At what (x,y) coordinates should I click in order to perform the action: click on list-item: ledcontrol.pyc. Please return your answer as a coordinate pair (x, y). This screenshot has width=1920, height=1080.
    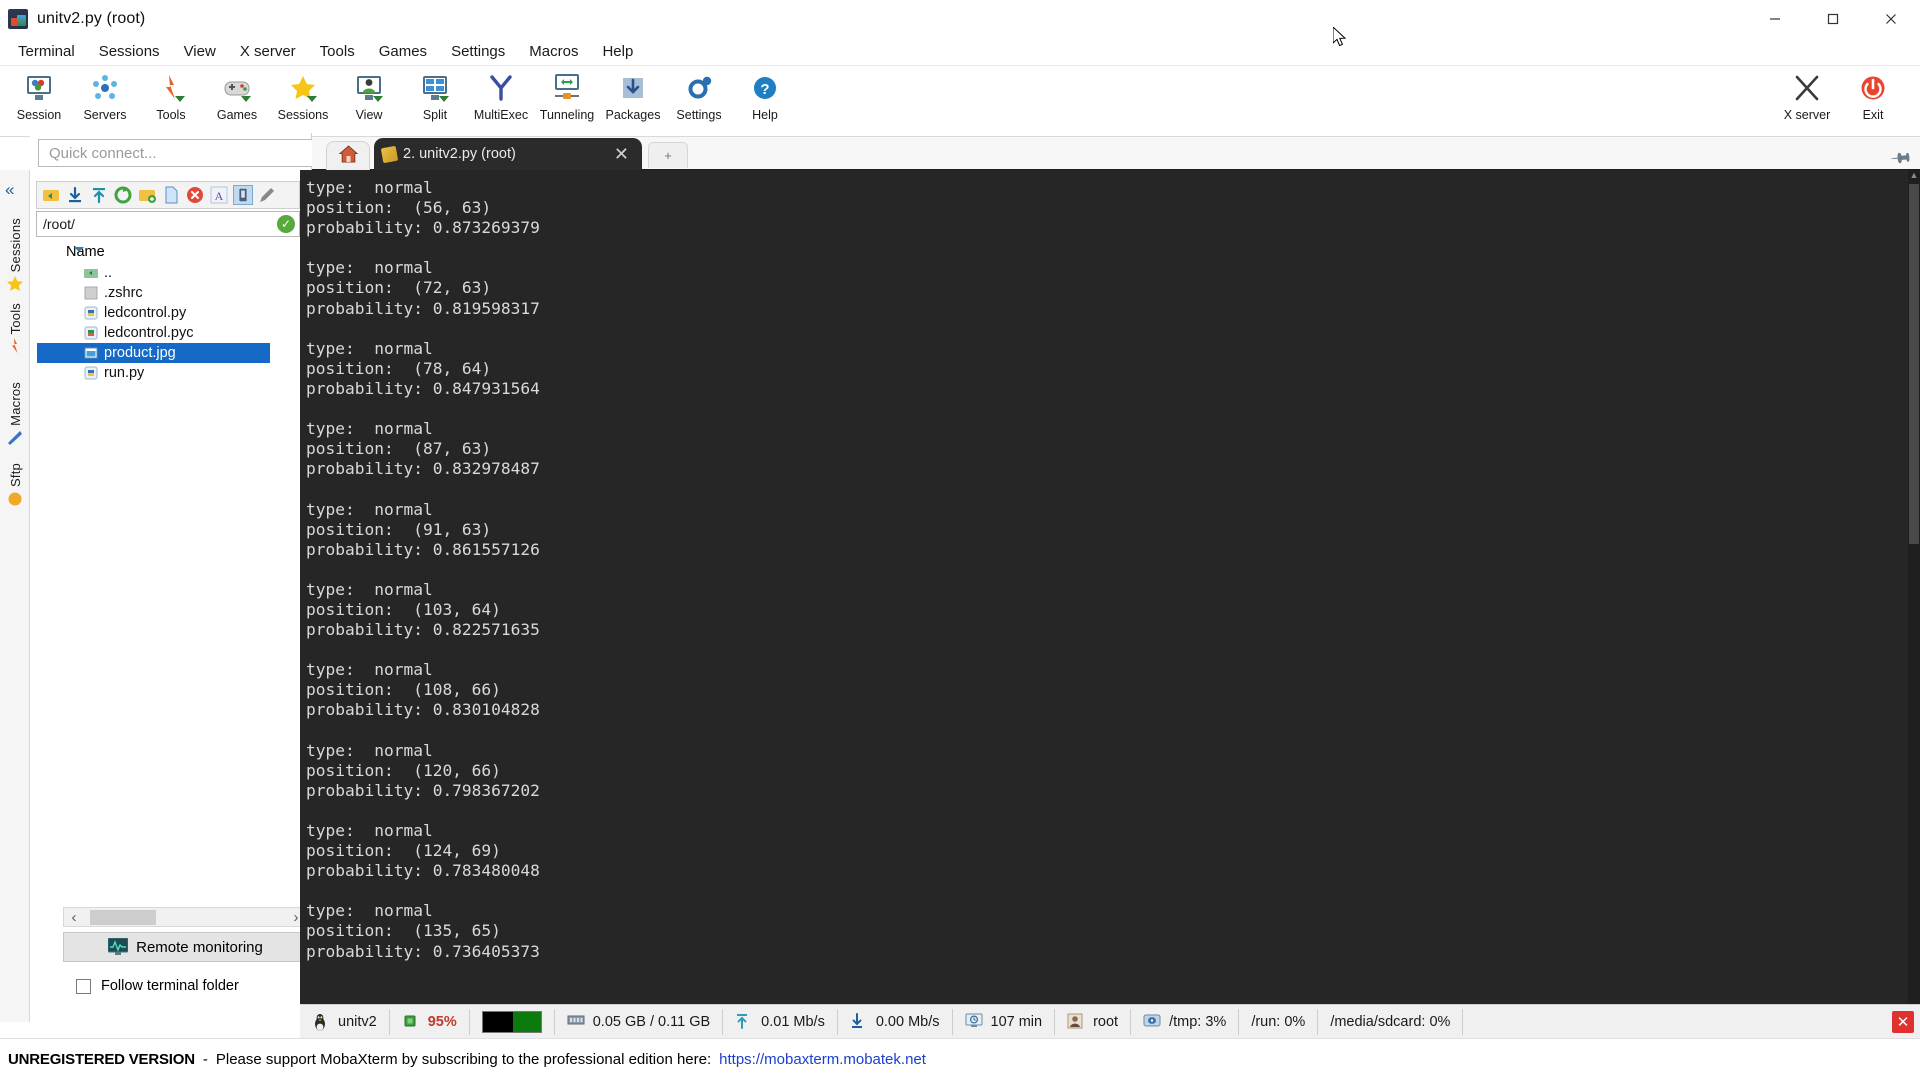
    Looking at the image, I should click on (168, 333).